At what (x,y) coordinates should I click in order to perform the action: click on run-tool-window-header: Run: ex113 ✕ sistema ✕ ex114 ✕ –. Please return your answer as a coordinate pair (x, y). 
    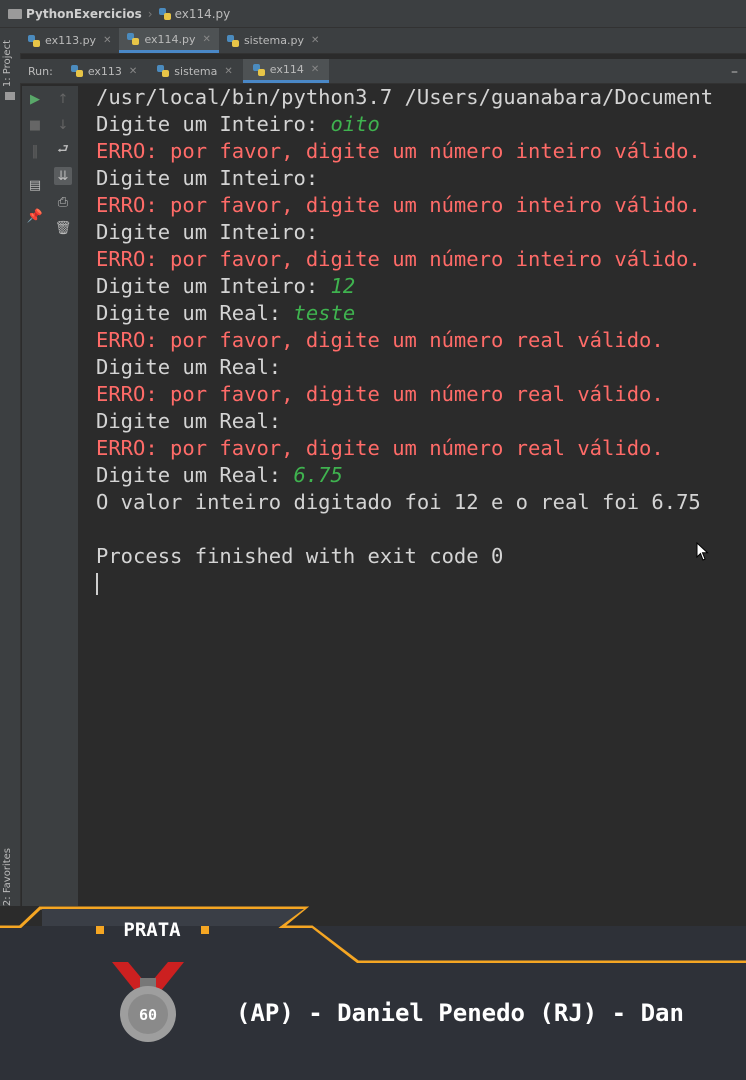
    Looking at the image, I should click on (383, 71).